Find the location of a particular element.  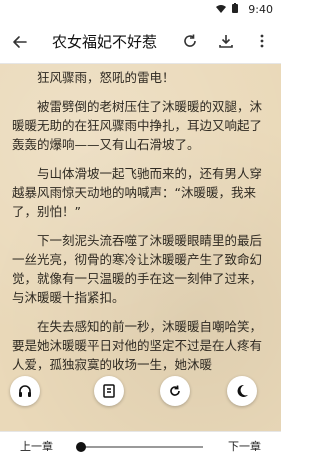

chapter-progress-slider is located at coordinates (140, 447).